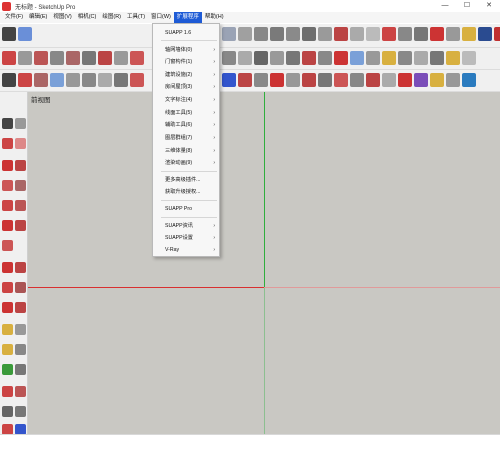  I want to click on freehand-tool-icon, so click(20, 165).